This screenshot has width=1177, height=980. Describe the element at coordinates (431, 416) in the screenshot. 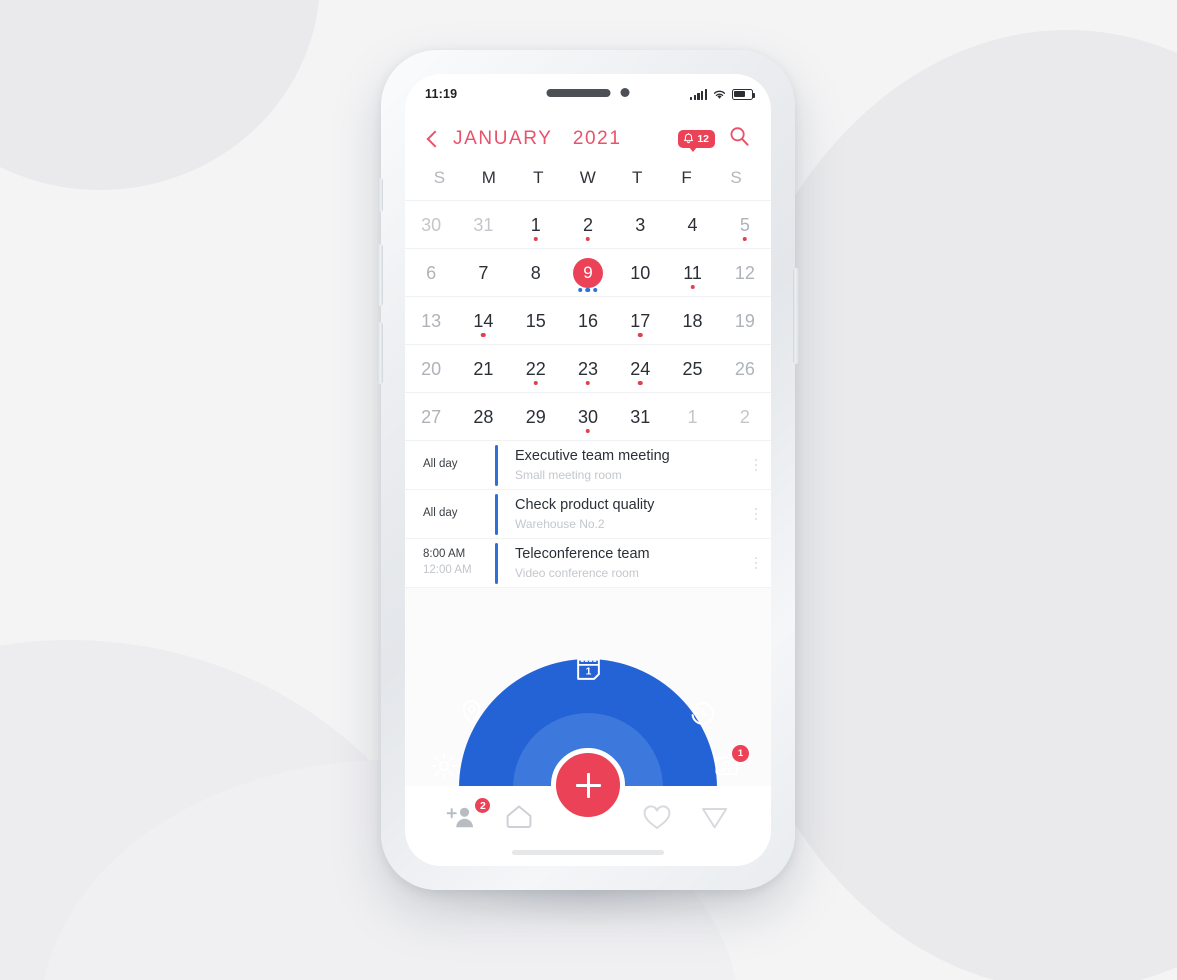

I see `calendar-day-27: 27` at that location.